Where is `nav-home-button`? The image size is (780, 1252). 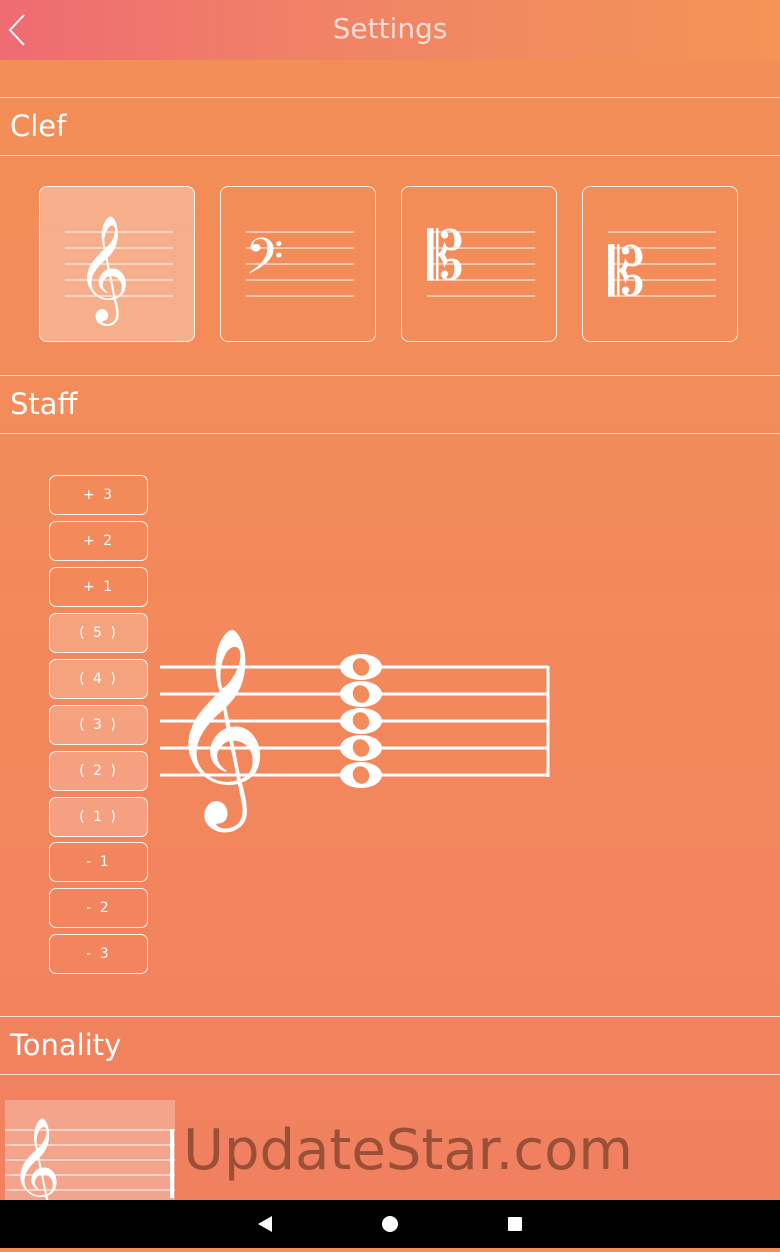 nav-home-button is located at coordinates (390, 1224).